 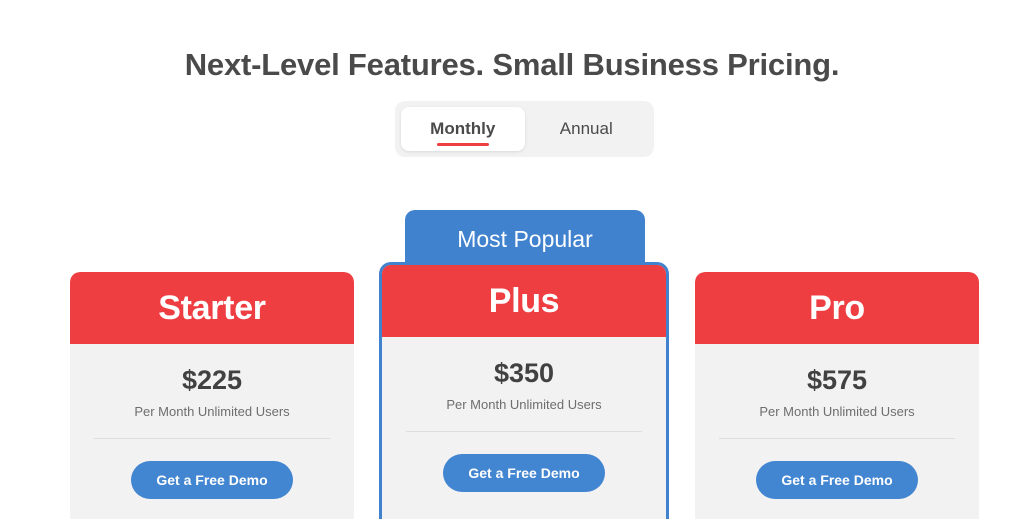 I want to click on cta-row-plus: Get a Free Demo, so click(x=524, y=472).